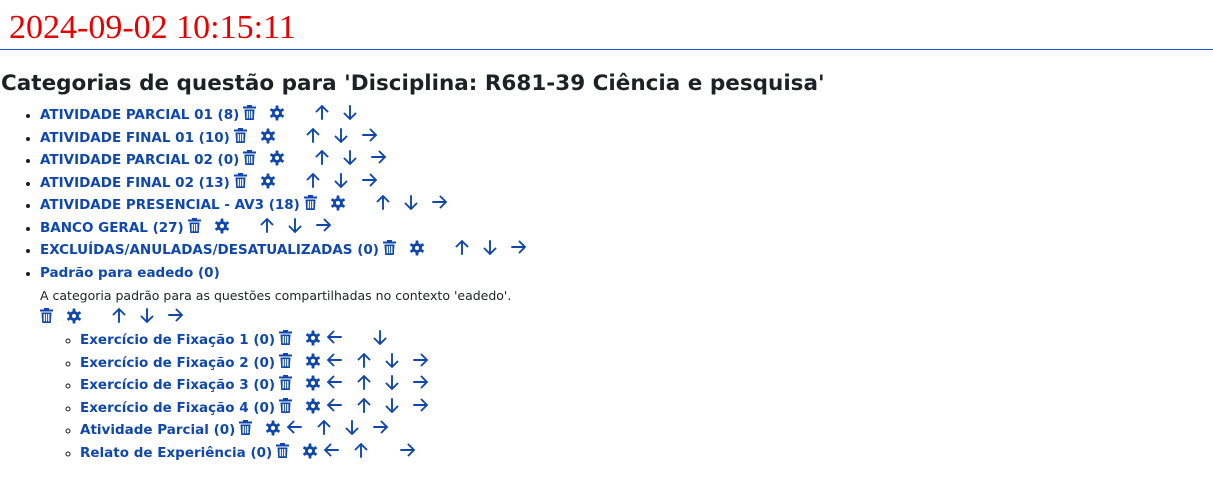 The height and width of the screenshot is (497, 1213). I want to click on category-link: BANCO GERAL (27), so click(112, 228).